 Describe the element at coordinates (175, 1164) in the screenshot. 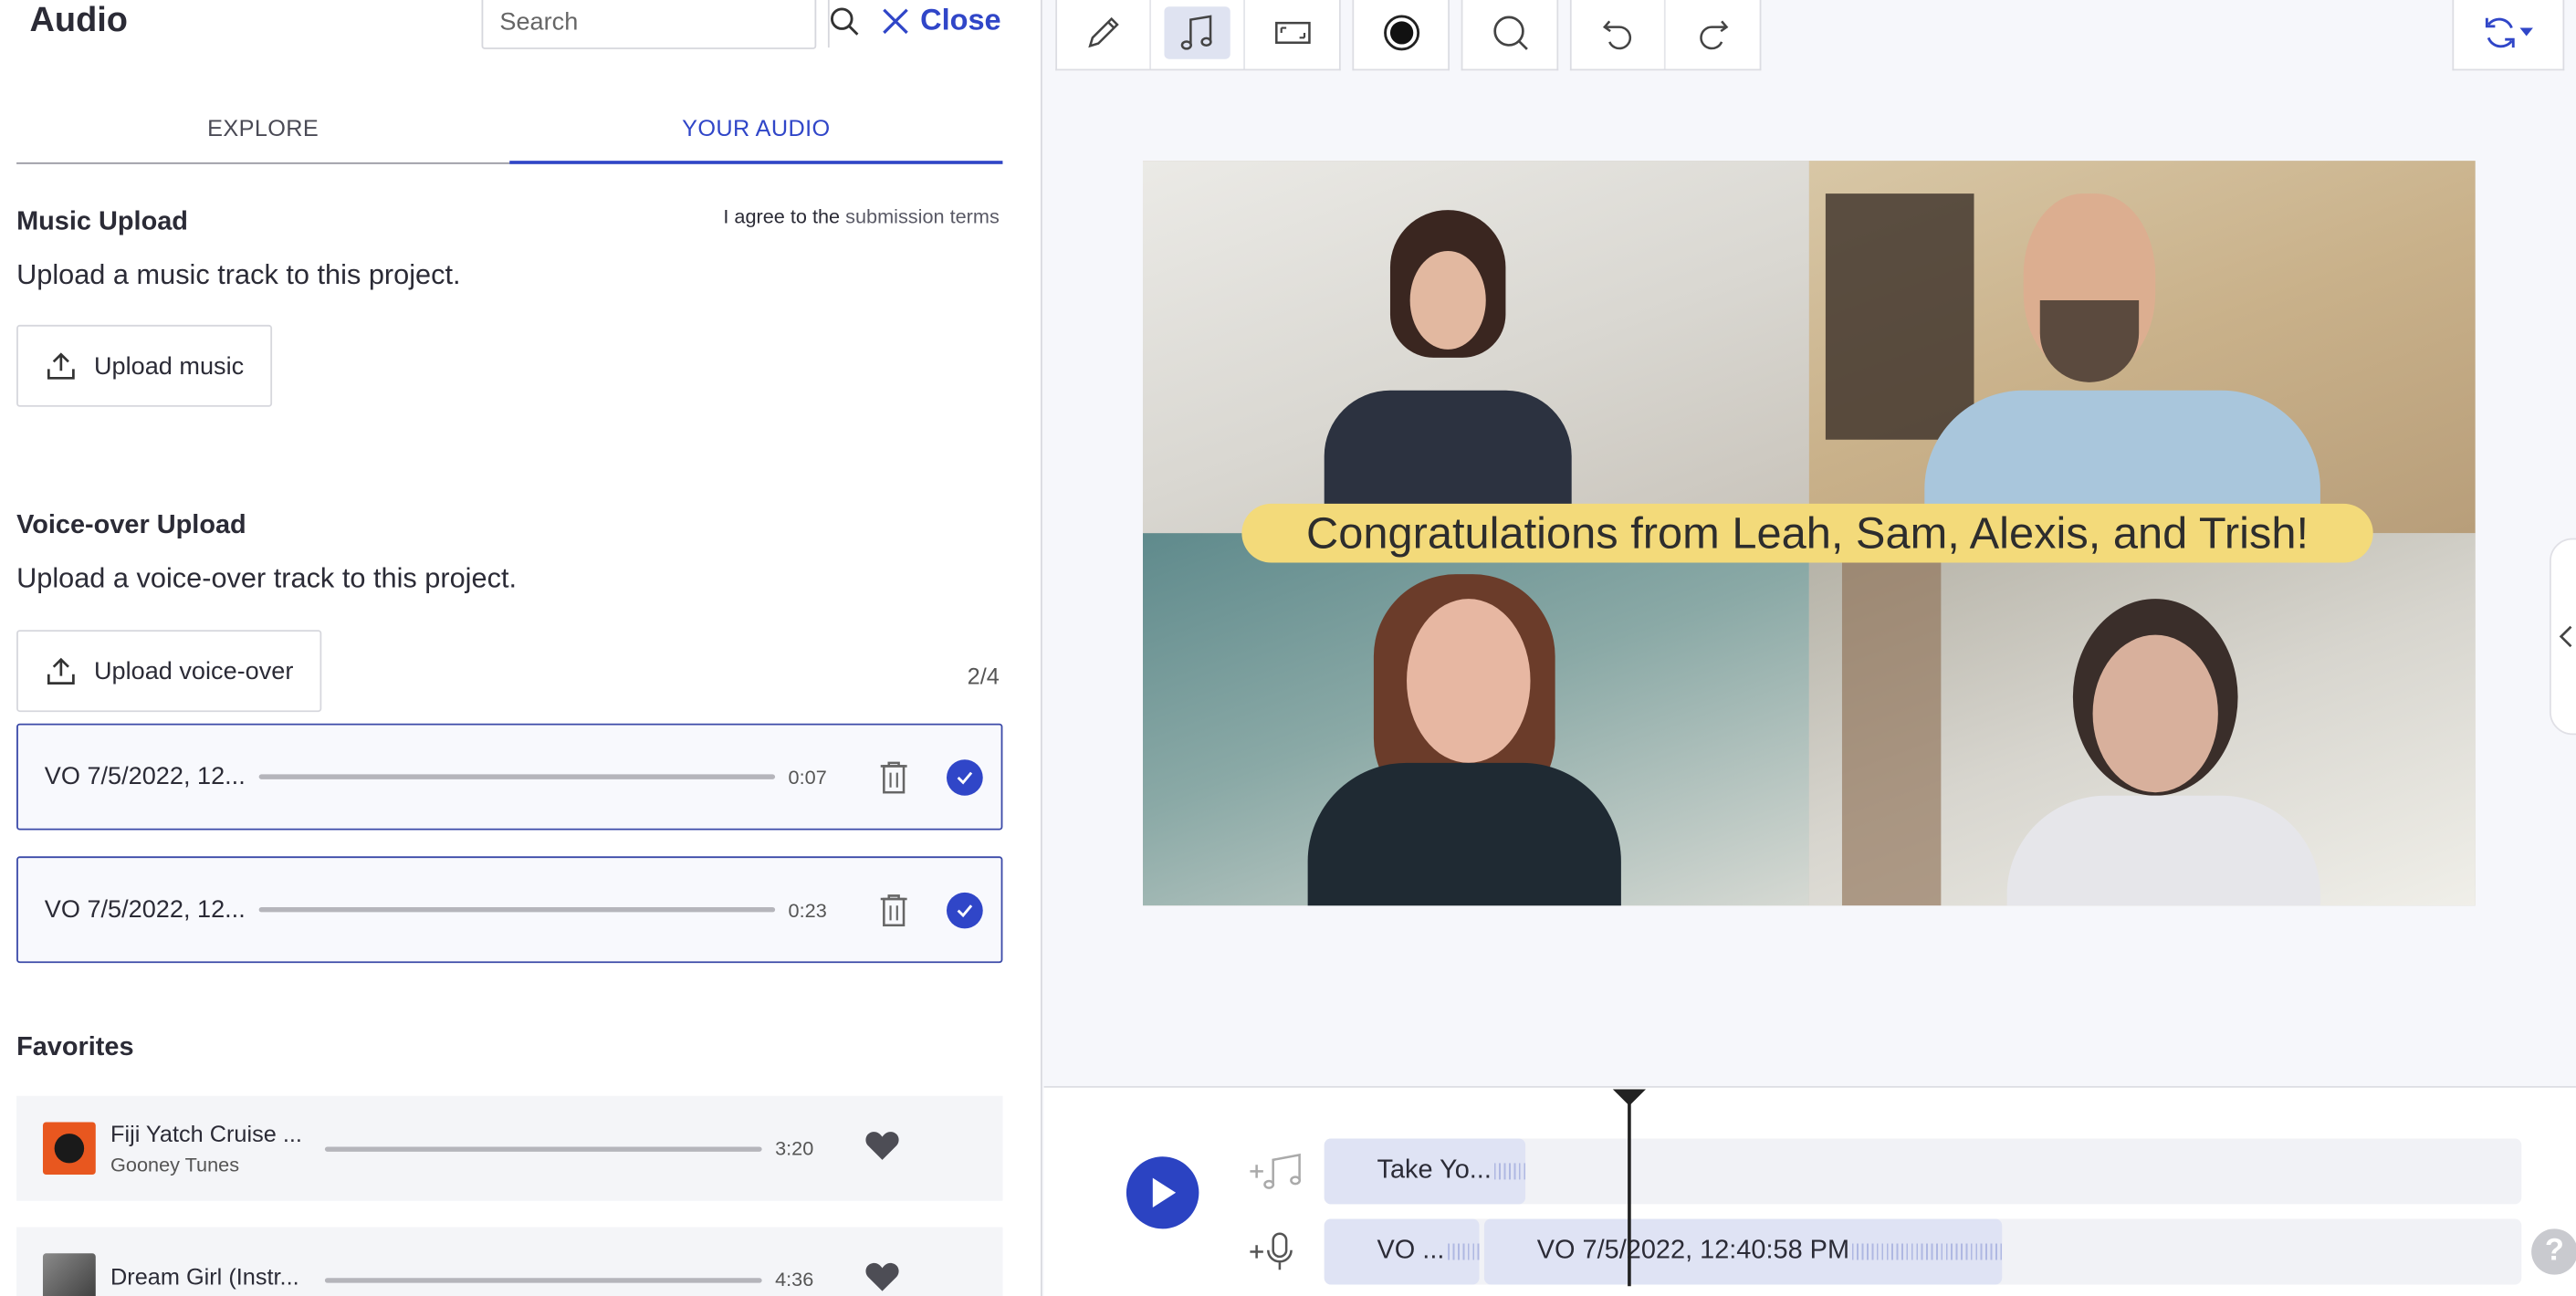

I see `favorite-artist: Gooney Tunes` at that location.